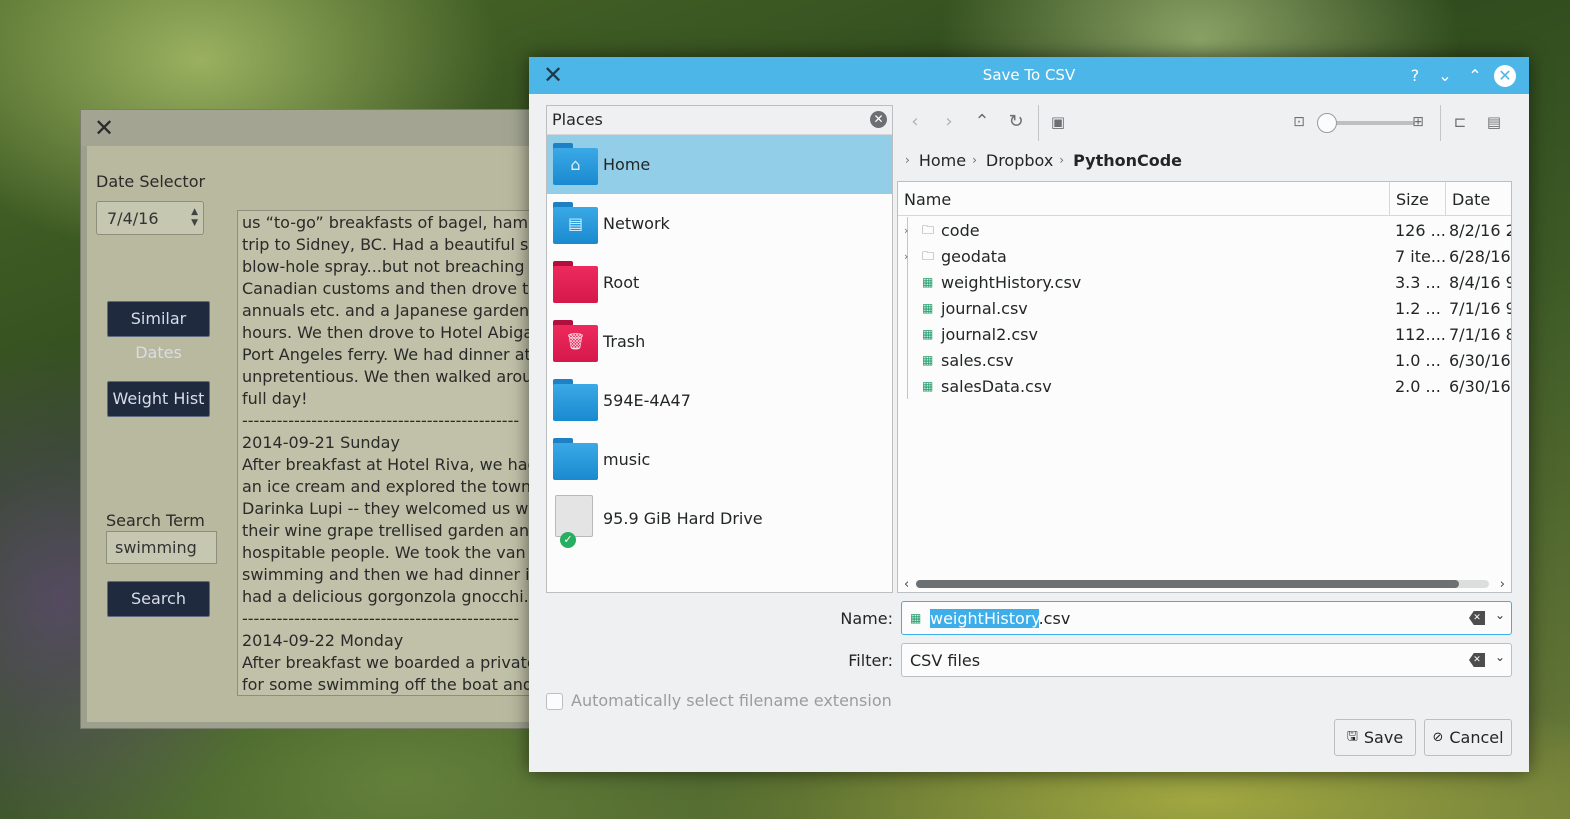  Describe the element at coordinates (982, 122) in the screenshot. I see `parent-folder-icon: ⌃` at that location.